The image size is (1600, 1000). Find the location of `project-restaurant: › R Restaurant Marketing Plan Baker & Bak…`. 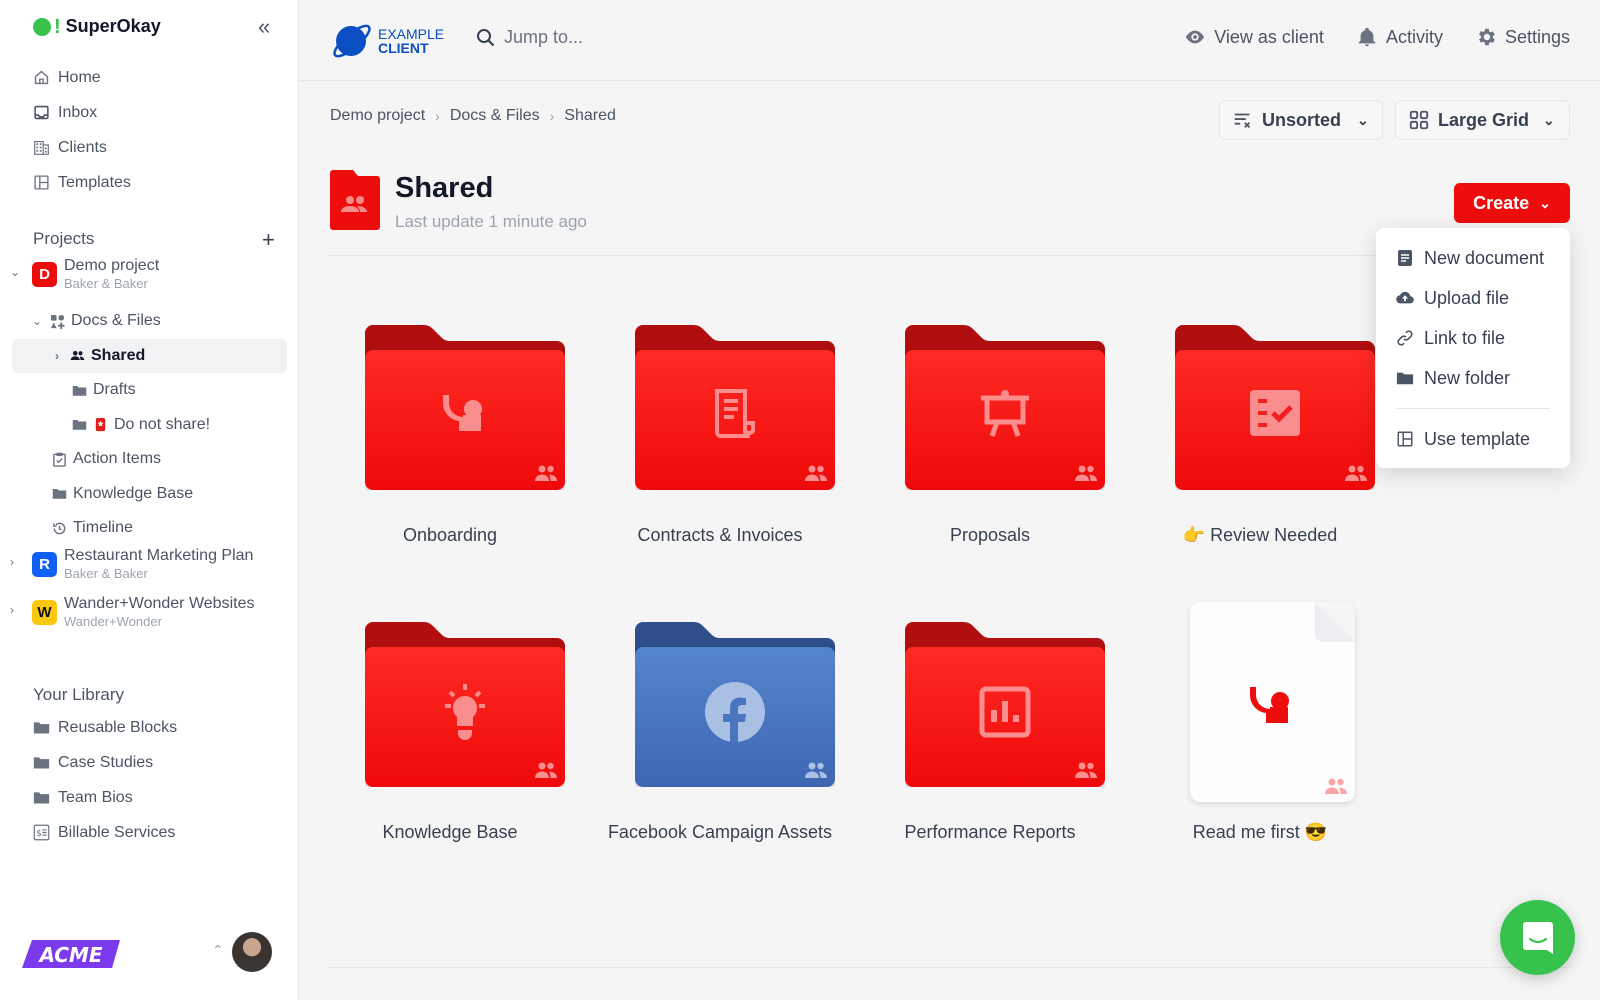

project-restaurant: › R Restaurant Marketing Plan Baker & Bak… is located at coordinates (149, 570).